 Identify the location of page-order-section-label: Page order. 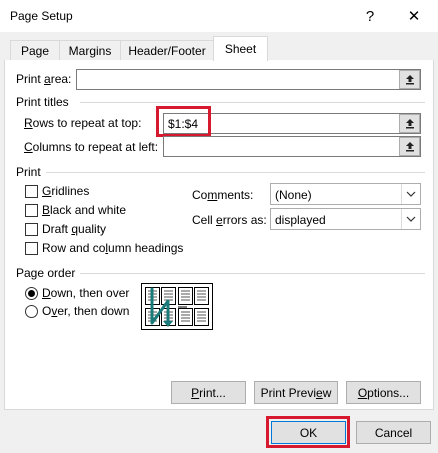
(46, 273).